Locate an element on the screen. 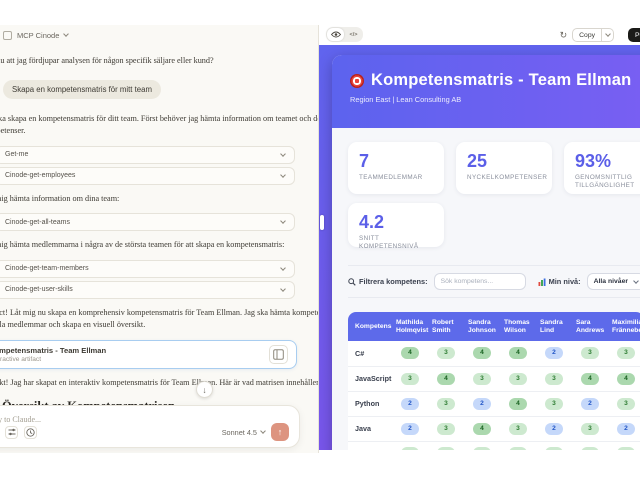 Image resolution: width=640 pixels, height=480 pixels. tool-call-get-team-members: Cinode-get-team-members is located at coordinates (147, 268).